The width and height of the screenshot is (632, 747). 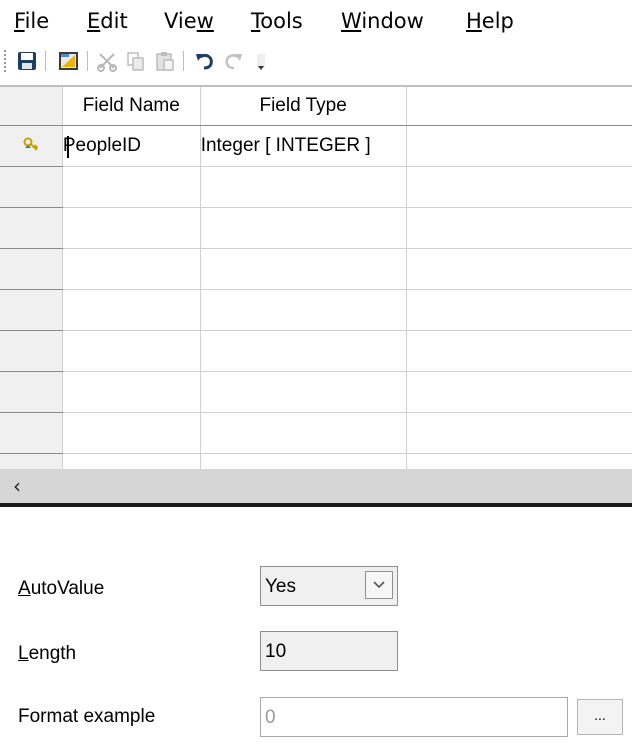 What do you see at coordinates (180, 21) in the screenshot?
I see `menu-view-label: Vie` at bounding box center [180, 21].